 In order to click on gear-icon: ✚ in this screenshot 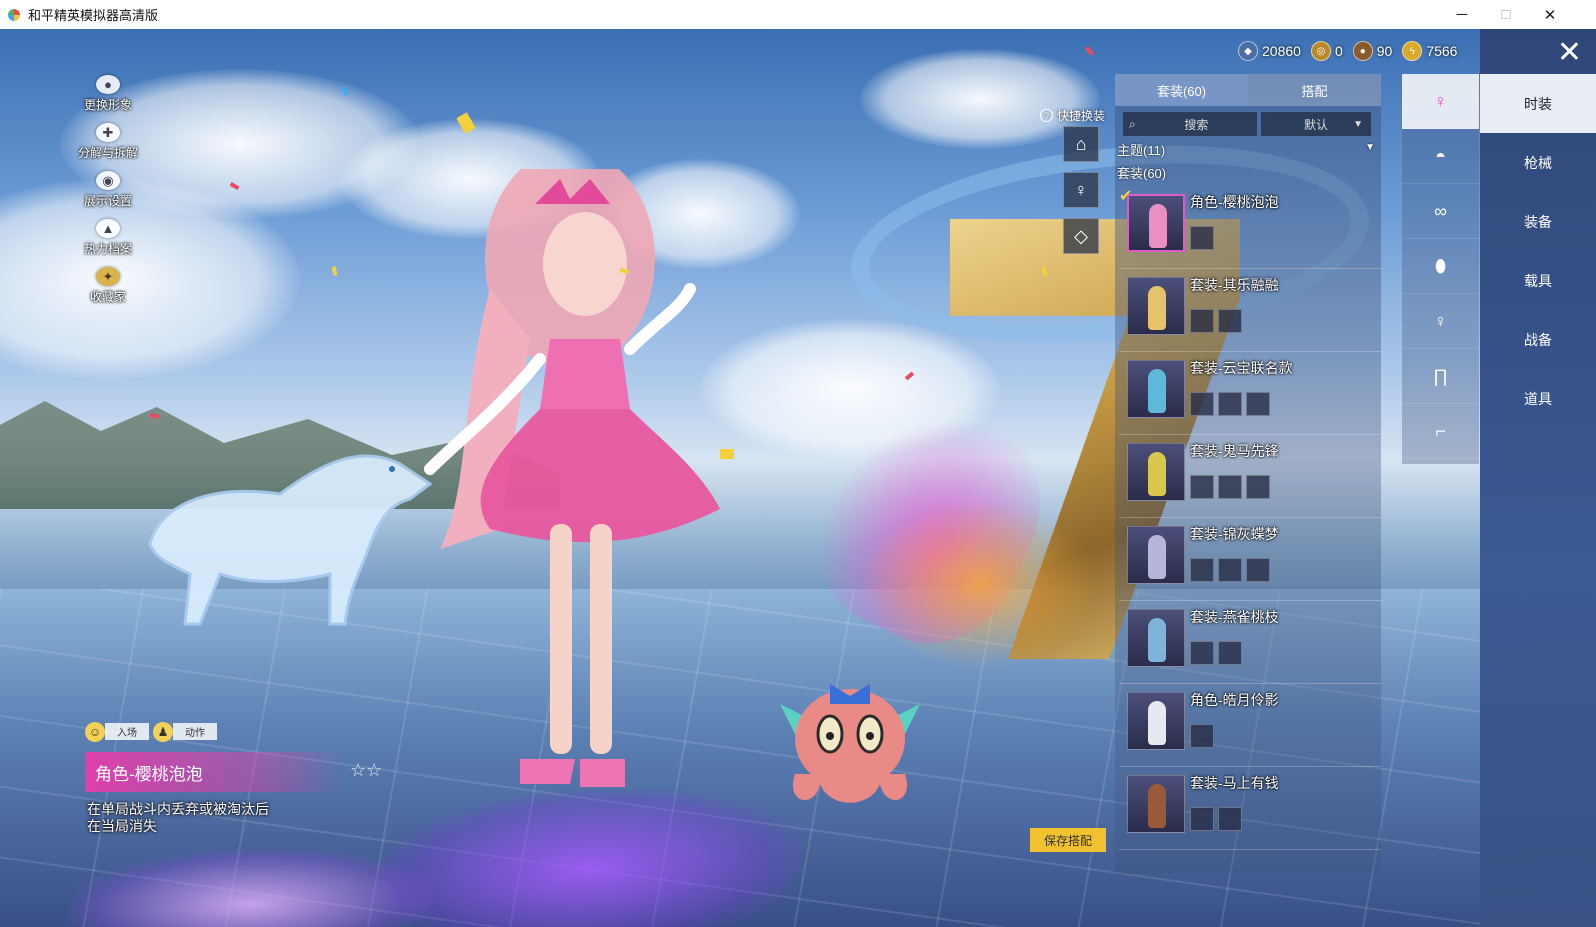, I will do `click(108, 132)`.